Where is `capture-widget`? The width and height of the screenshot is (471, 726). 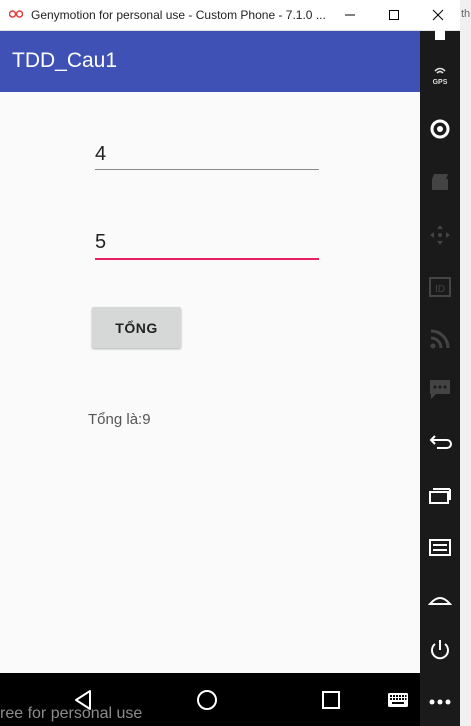
capture-widget is located at coordinates (440, 182).